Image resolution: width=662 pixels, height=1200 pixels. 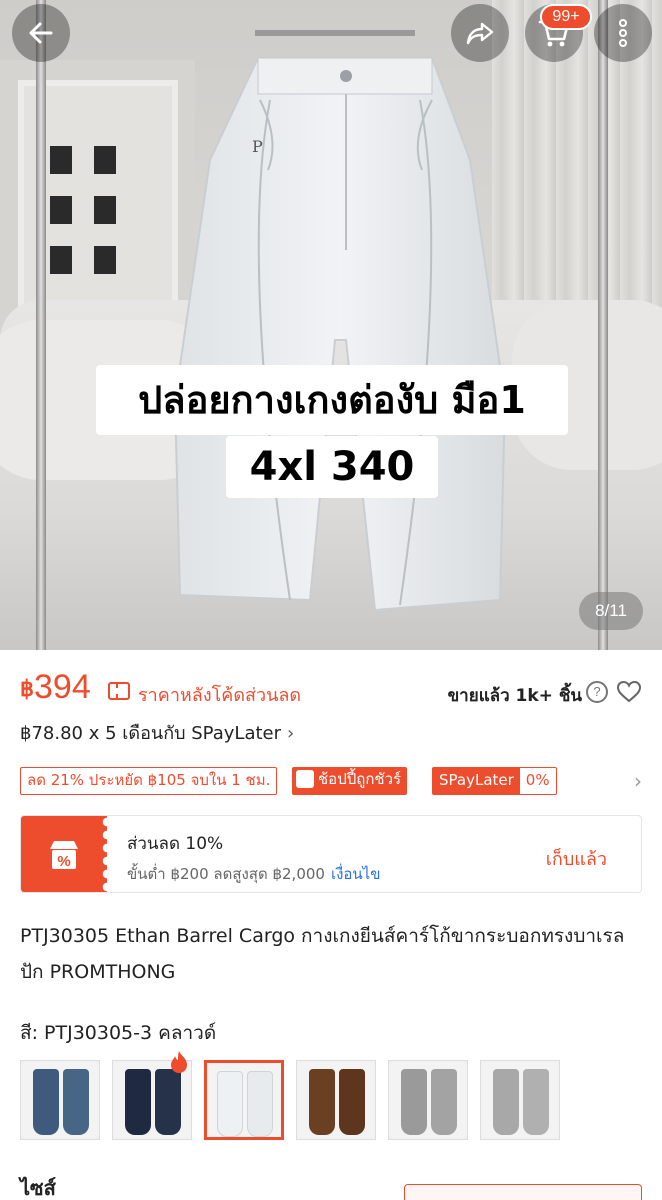 I want to click on hanger, so click(x=335, y=33).